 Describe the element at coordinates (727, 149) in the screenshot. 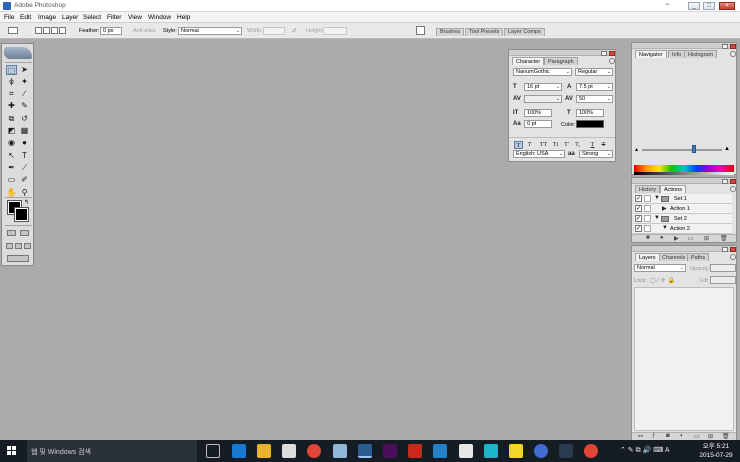

I see `zoom-in-icon: ▲` at that location.